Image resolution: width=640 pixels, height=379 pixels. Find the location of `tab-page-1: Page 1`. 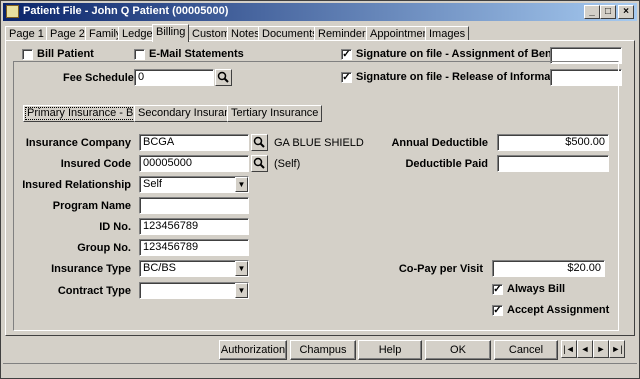

tab-page-1: Page 1 is located at coordinates (26, 33).